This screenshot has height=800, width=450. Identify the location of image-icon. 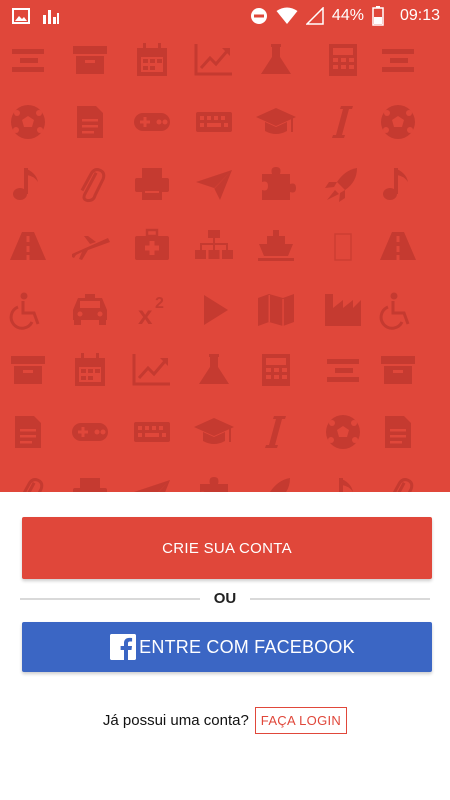
(21, 16).